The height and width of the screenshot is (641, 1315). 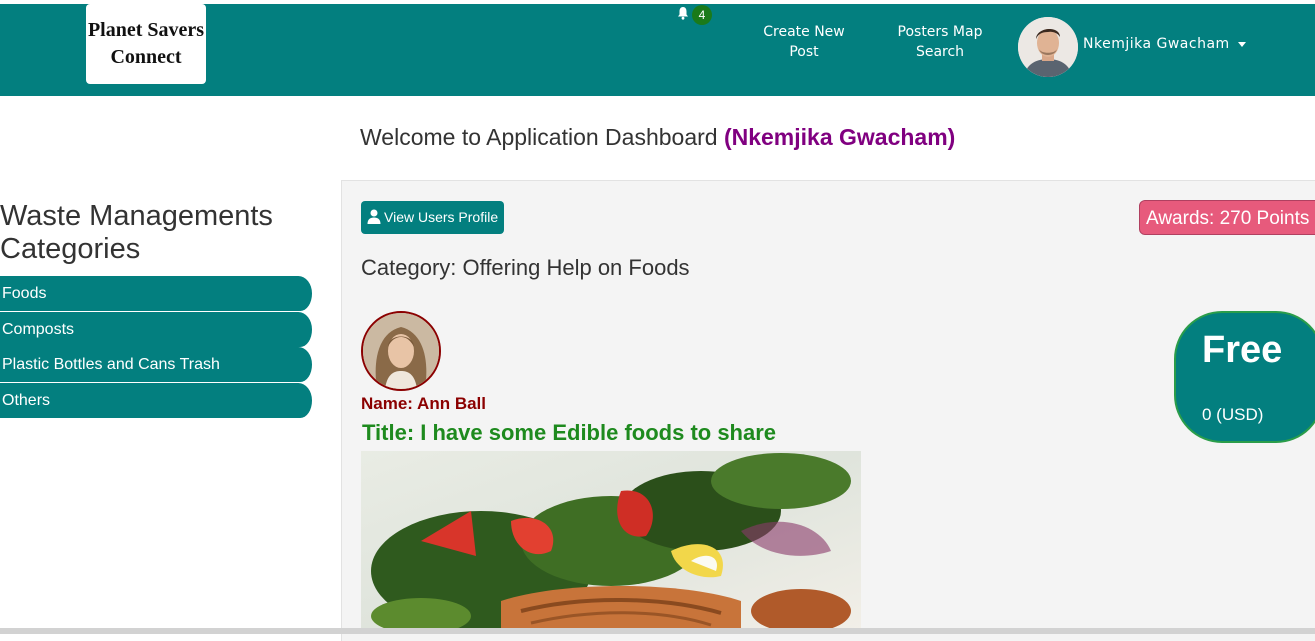 I want to click on price-badge: Free 0 (USD), so click(x=1244, y=377).